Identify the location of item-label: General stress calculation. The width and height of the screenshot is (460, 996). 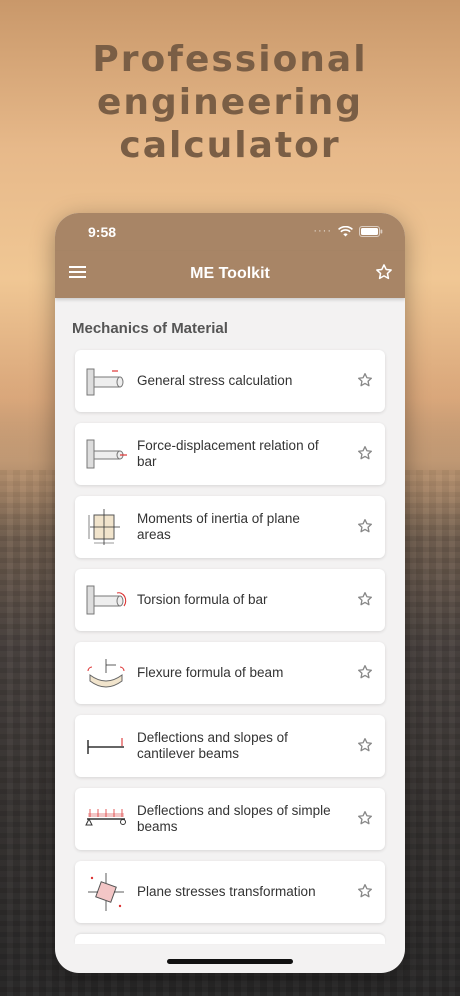
(215, 380).